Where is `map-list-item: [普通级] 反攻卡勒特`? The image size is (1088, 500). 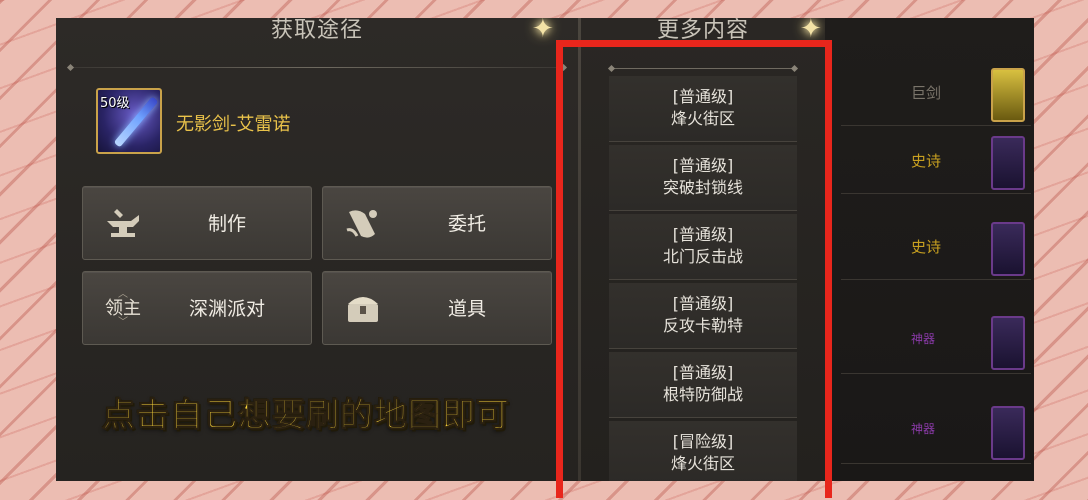 map-list-item: [普通级] 反攻卡勒特 is located at coordinates (703, 316).